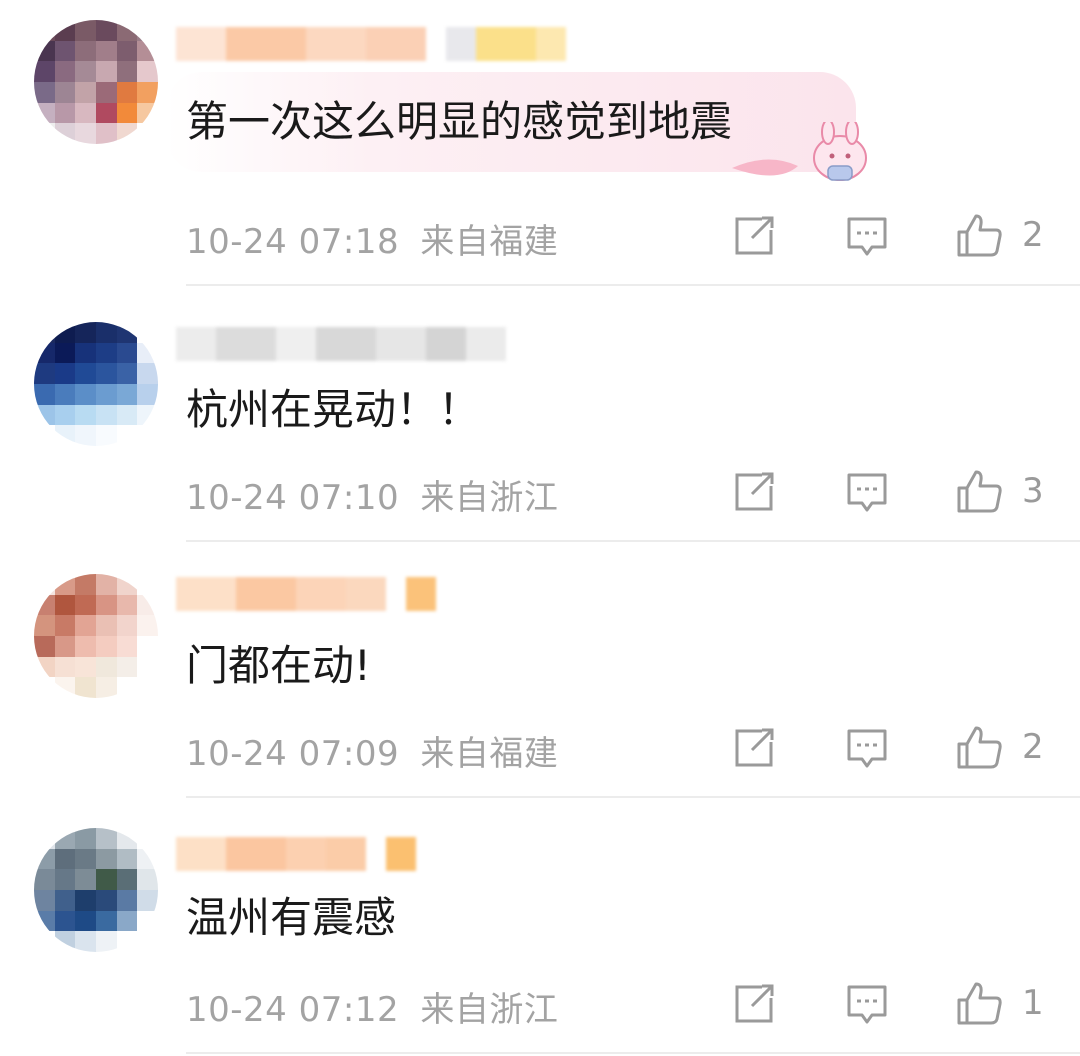 Image resolution: width=1080 pixels, height=1056 pixels. Describe the element at coordinates (1033, 491) in the screenshot. I see `like-count: 3` at that location.